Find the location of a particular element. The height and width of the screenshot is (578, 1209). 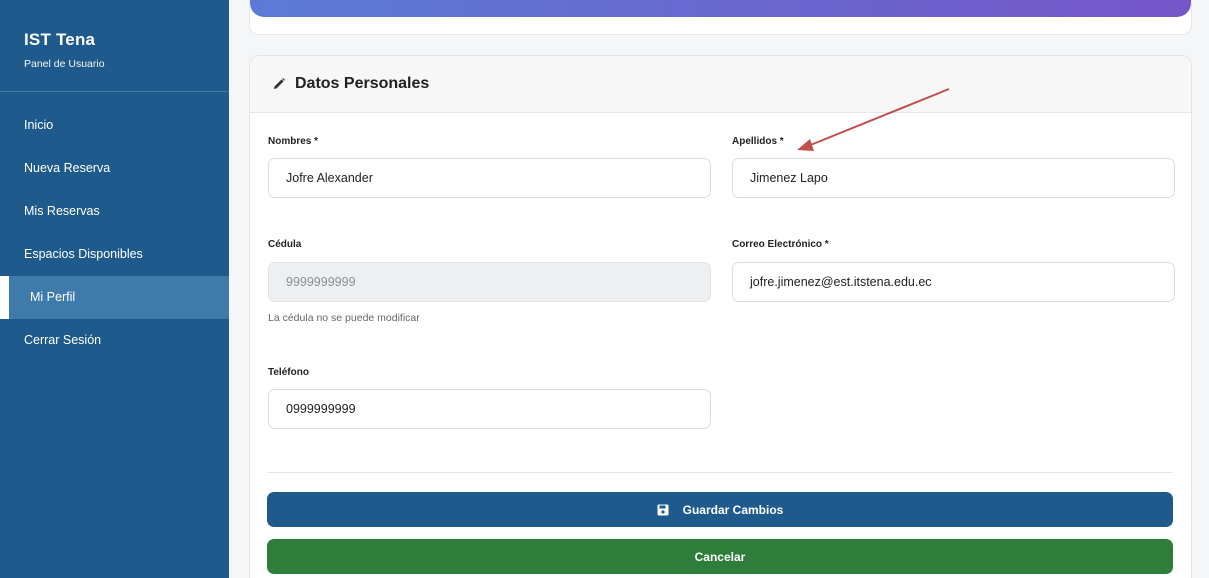

cedula-hint: La cédula no se puede modificar is located at coordinates (344, 318).